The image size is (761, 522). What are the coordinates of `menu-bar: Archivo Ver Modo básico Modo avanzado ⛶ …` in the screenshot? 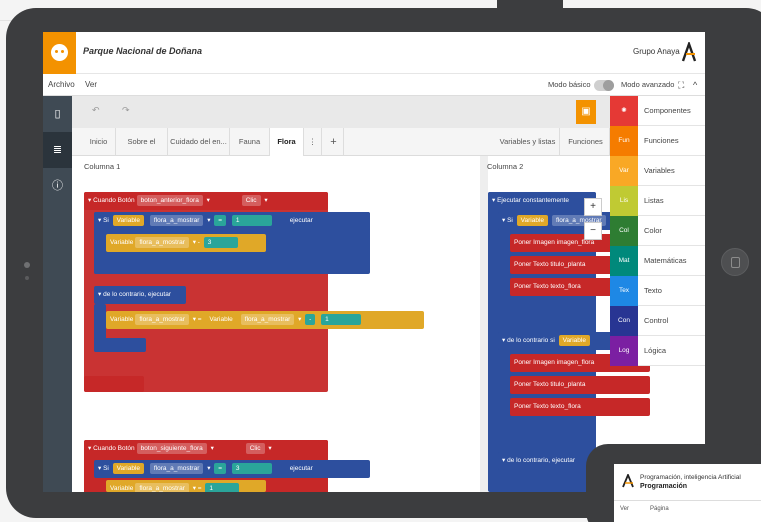 It's located at (374, 85).